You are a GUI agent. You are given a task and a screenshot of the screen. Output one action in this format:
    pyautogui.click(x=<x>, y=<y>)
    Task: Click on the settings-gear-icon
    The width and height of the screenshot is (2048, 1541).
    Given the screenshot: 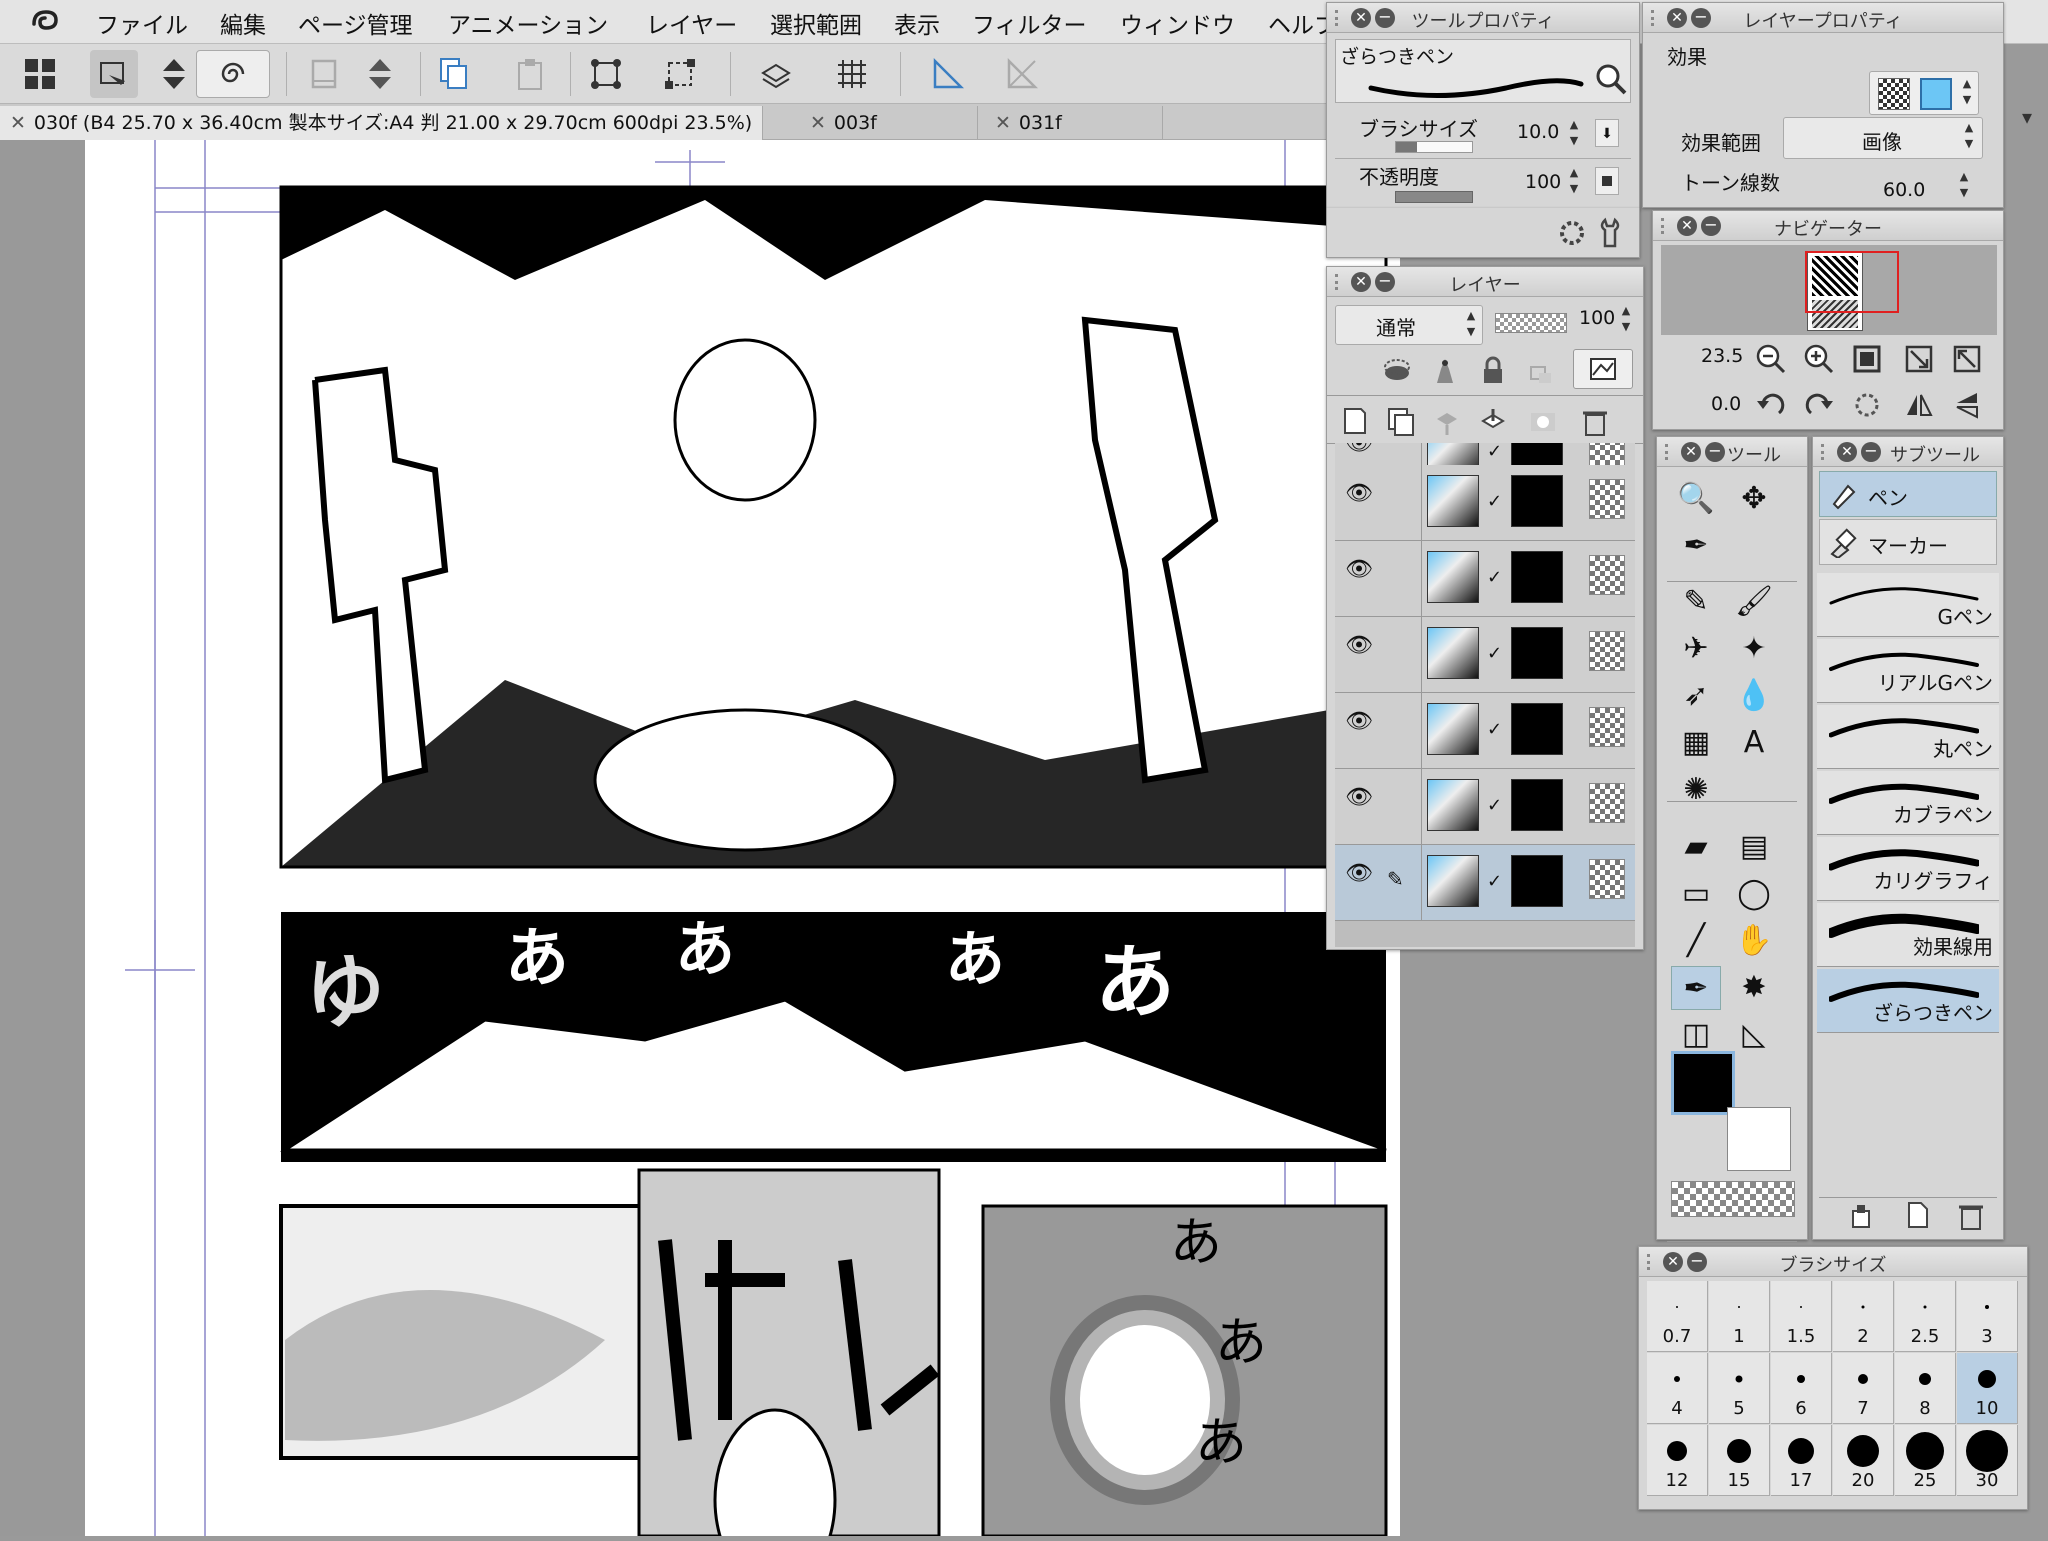 What is the action you would take?
    pyautogui.click(x=1572, y=233)
    